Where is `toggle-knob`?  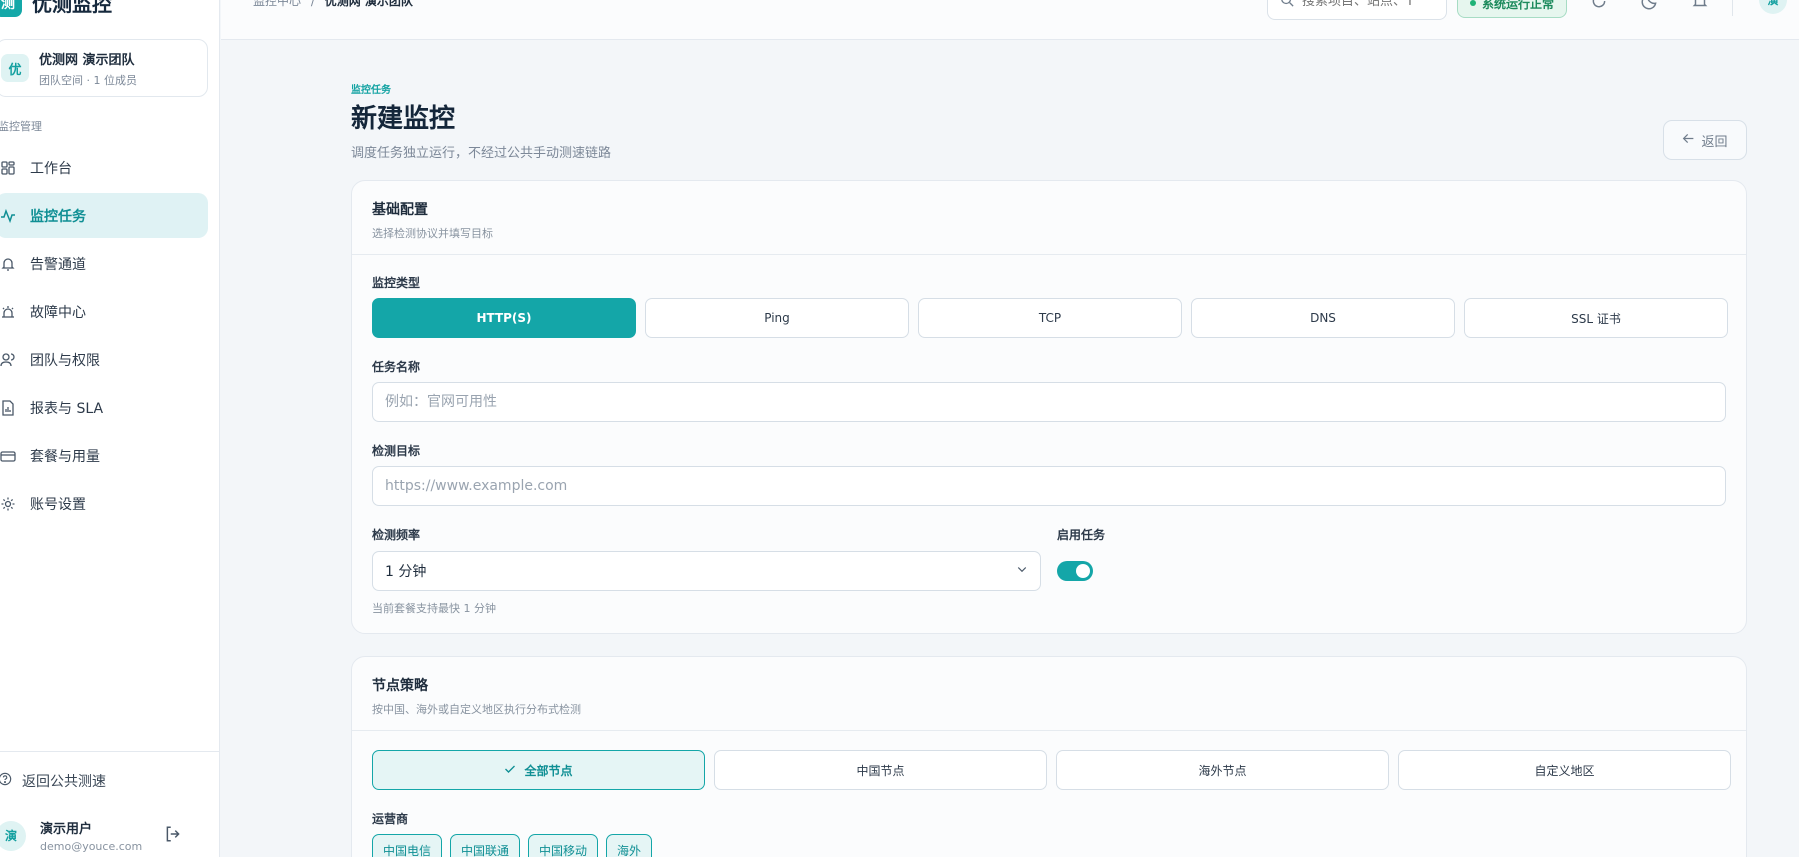
toggle-knob is located at coordinates (1083, 571).